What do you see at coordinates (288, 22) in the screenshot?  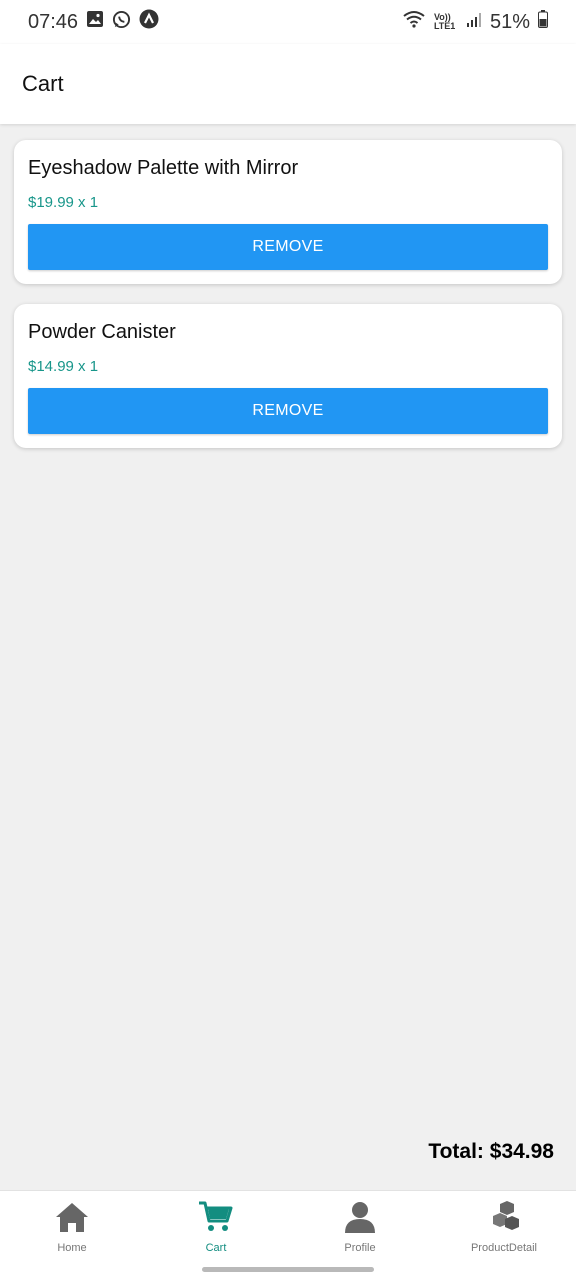 I see `status-bar: 07:46 Vo)) LTE1 51%` at bounding box center [288, 22].